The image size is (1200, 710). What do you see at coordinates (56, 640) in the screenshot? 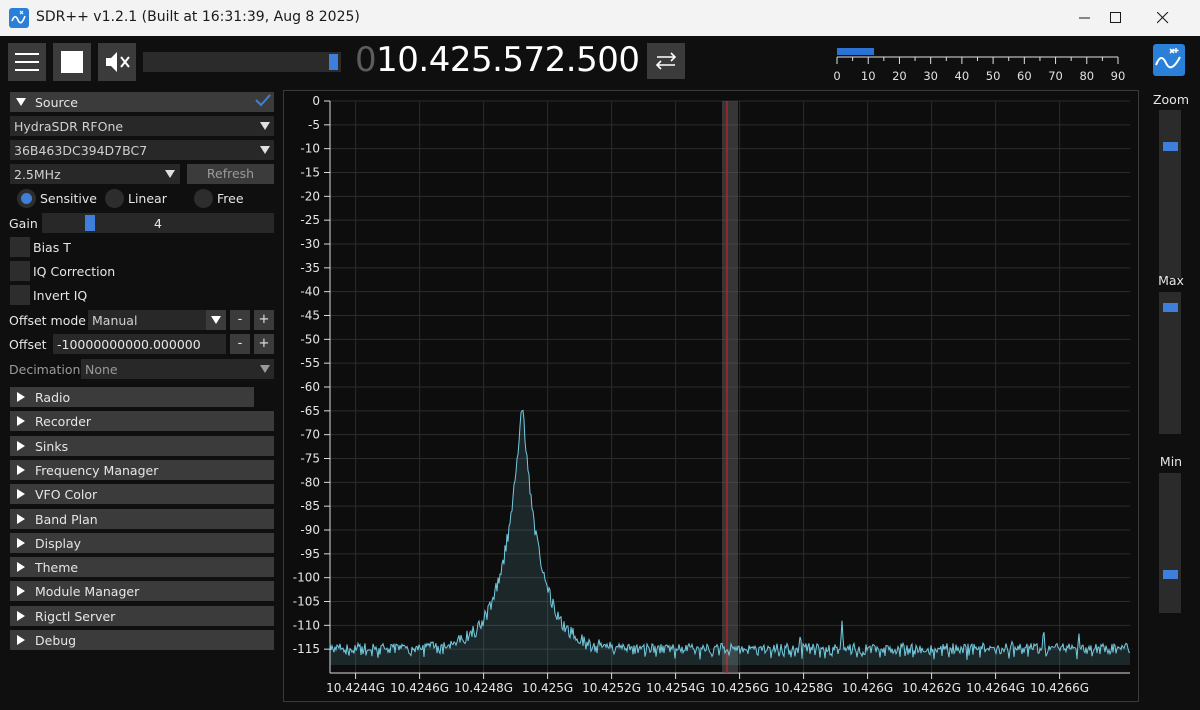
I see `menu-header-label: Debug` at bounding box center [56, 640].